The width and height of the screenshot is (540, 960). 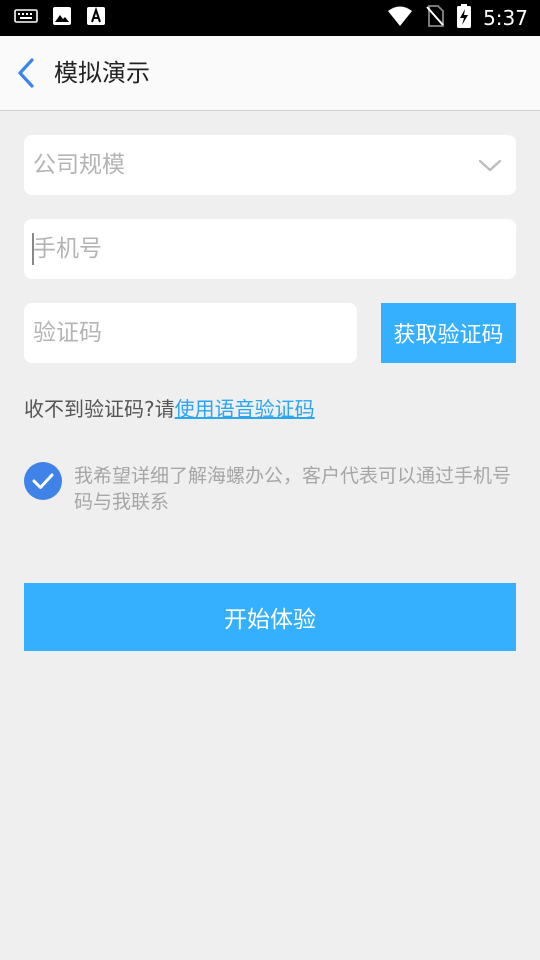 What do you see at coordinates (79, 165) in the screenshot?
I see `company-size-value: 公司规模` at bounding box center [79, 165].